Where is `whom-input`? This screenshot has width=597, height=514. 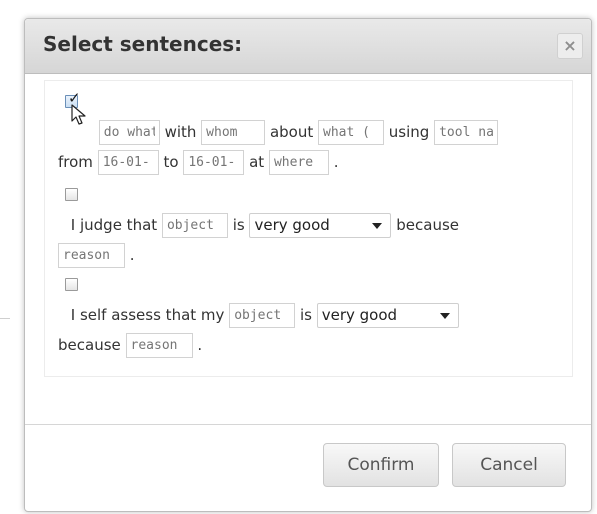 whom-input is located at coordinates (233, 132).